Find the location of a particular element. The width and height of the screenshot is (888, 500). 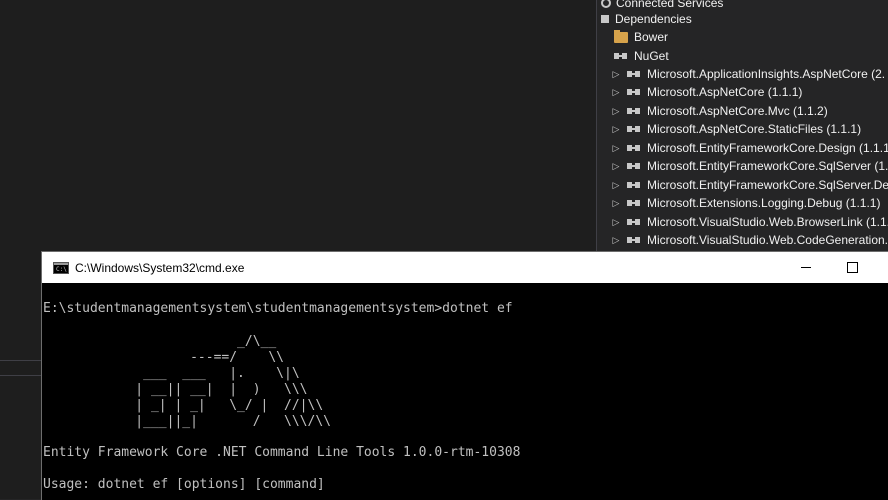

tree-item-label: Microsoft.AspNetCore (1.1.1) is located at coordinates (725, 92).